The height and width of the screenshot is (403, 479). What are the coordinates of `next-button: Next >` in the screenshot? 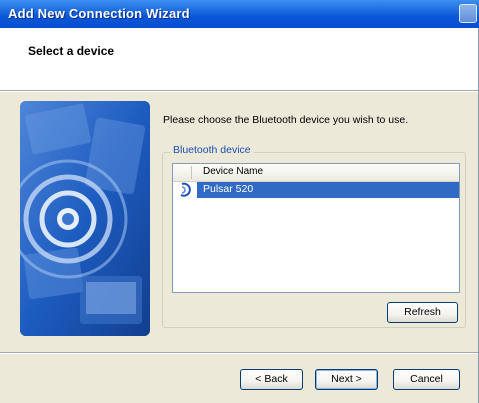 It's located at (346, 379).